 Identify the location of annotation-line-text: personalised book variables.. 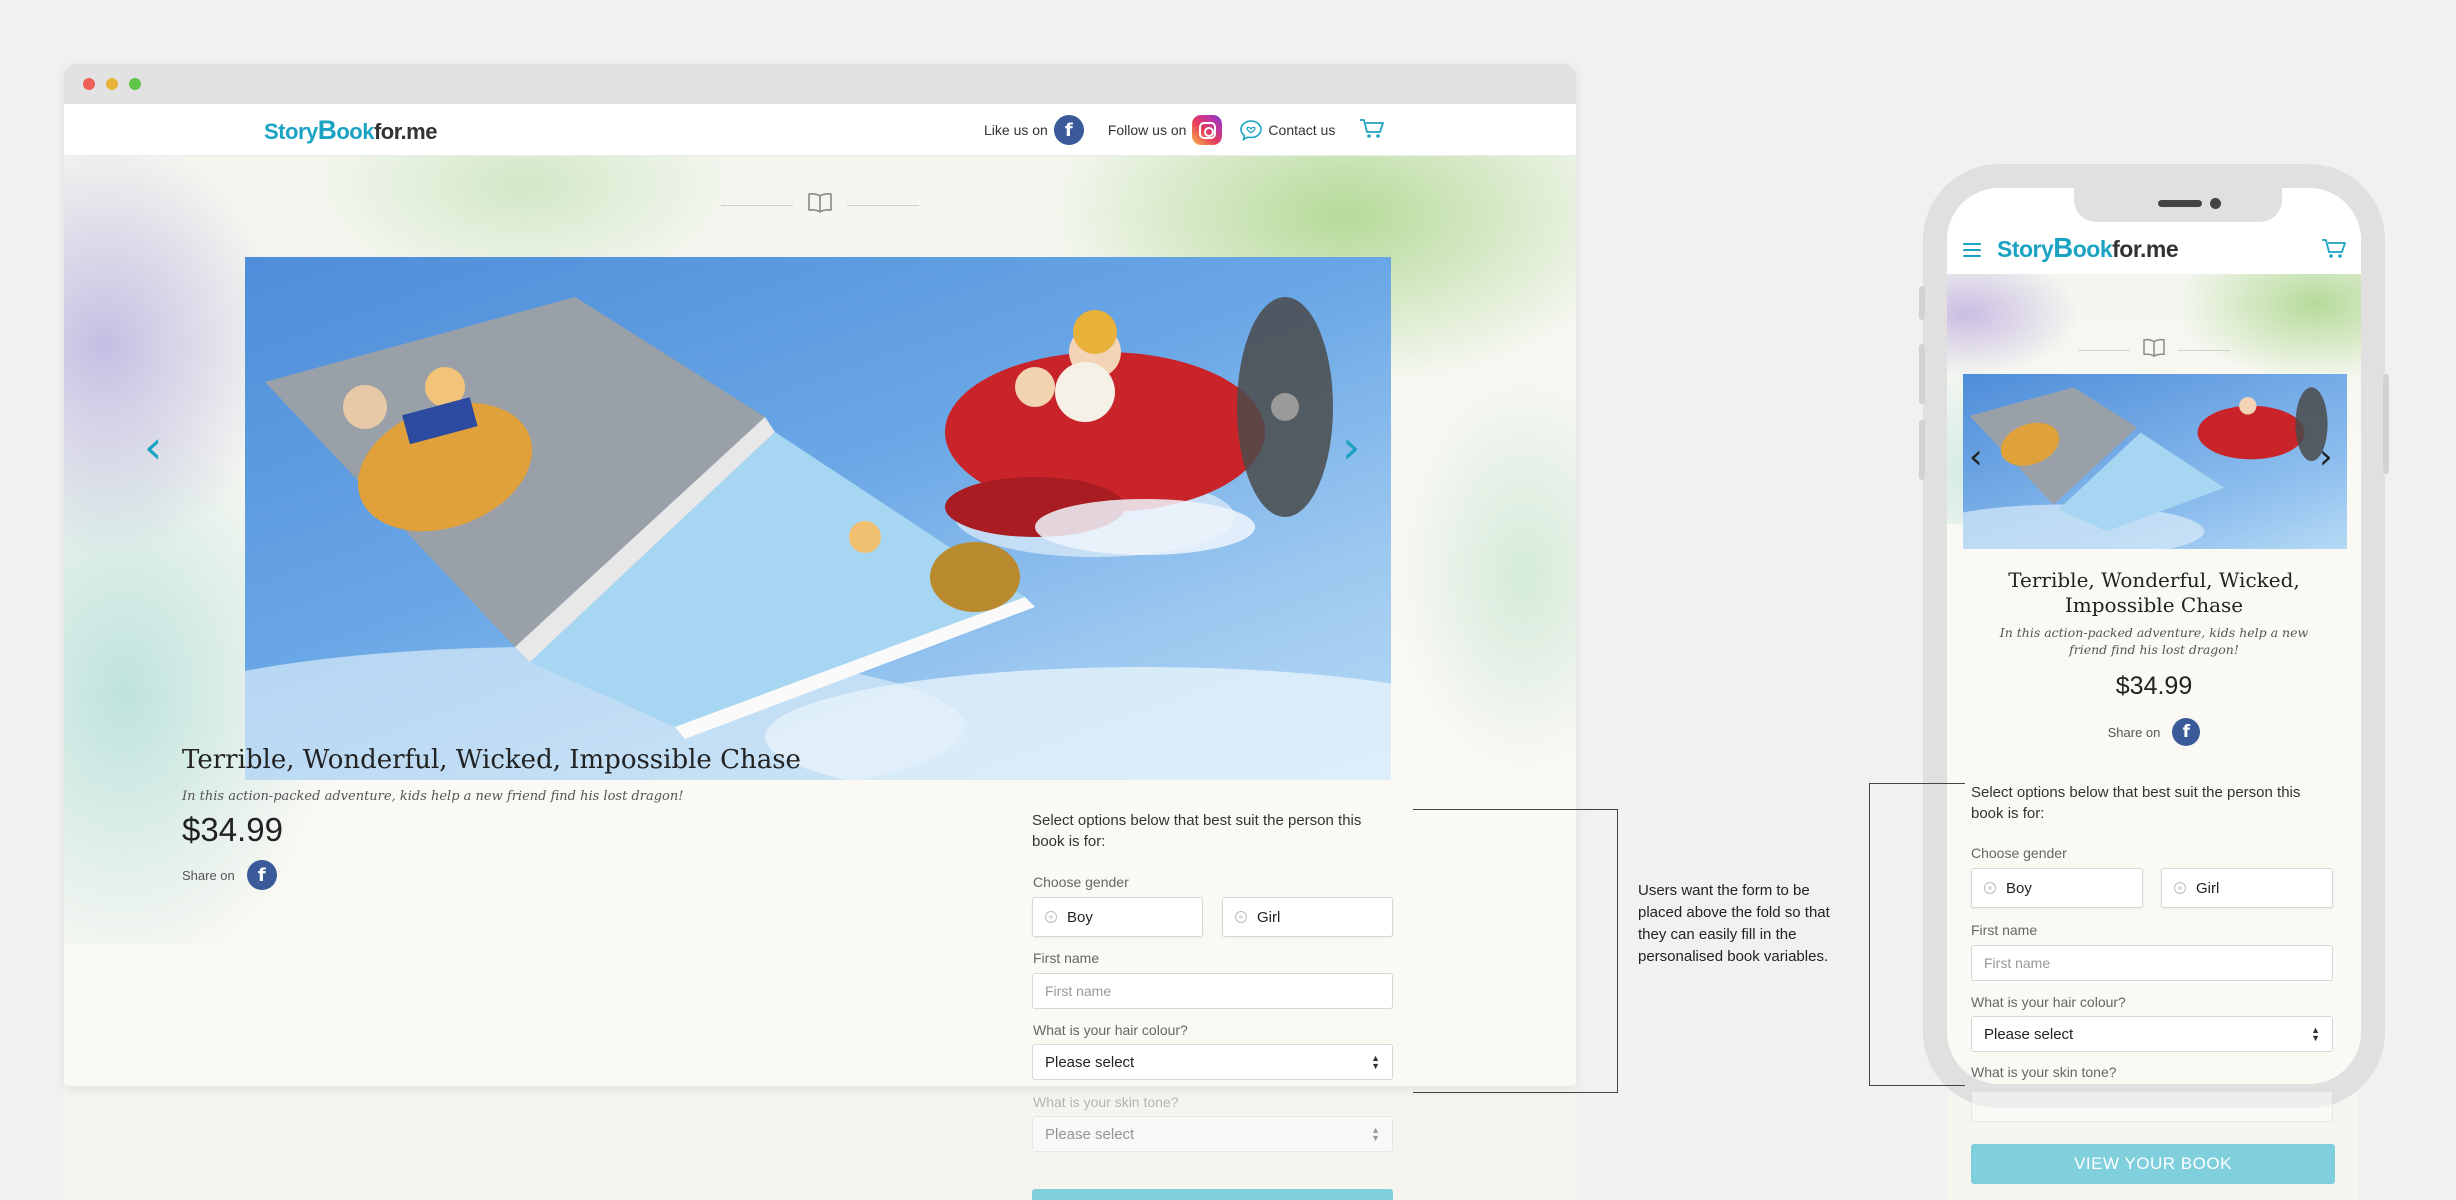
(1733, 956).